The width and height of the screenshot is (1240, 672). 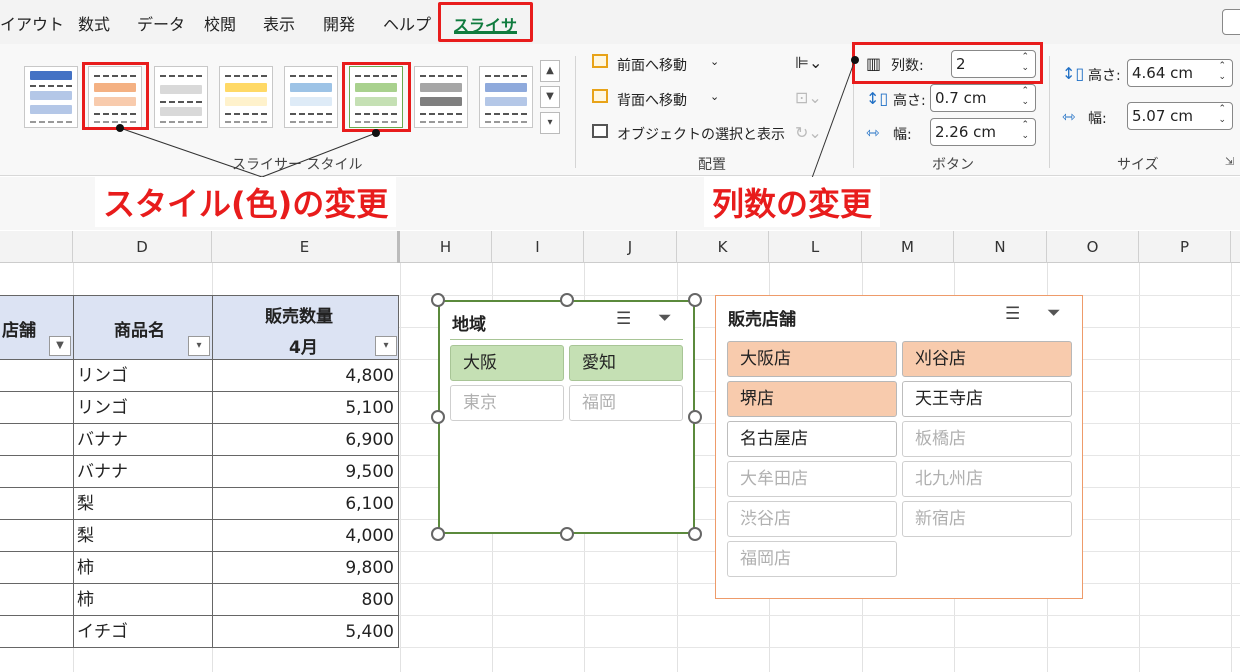 What do you see at coordinates (507, 363) in the screenshot?
I see `slicer-item: 大阪` at bounding box center [507, 363].